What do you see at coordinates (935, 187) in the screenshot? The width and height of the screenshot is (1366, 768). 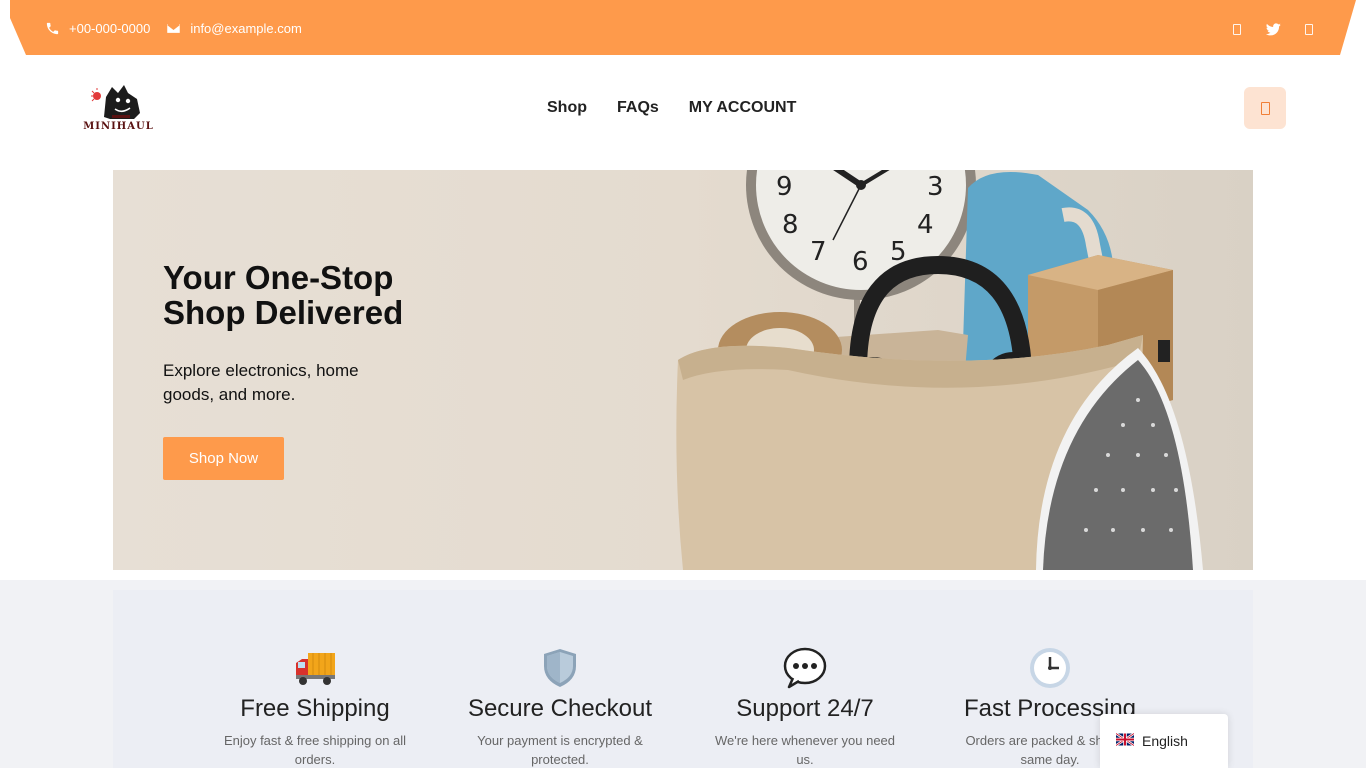 I see `svg-text: 3` at bounding box center [935, 187].